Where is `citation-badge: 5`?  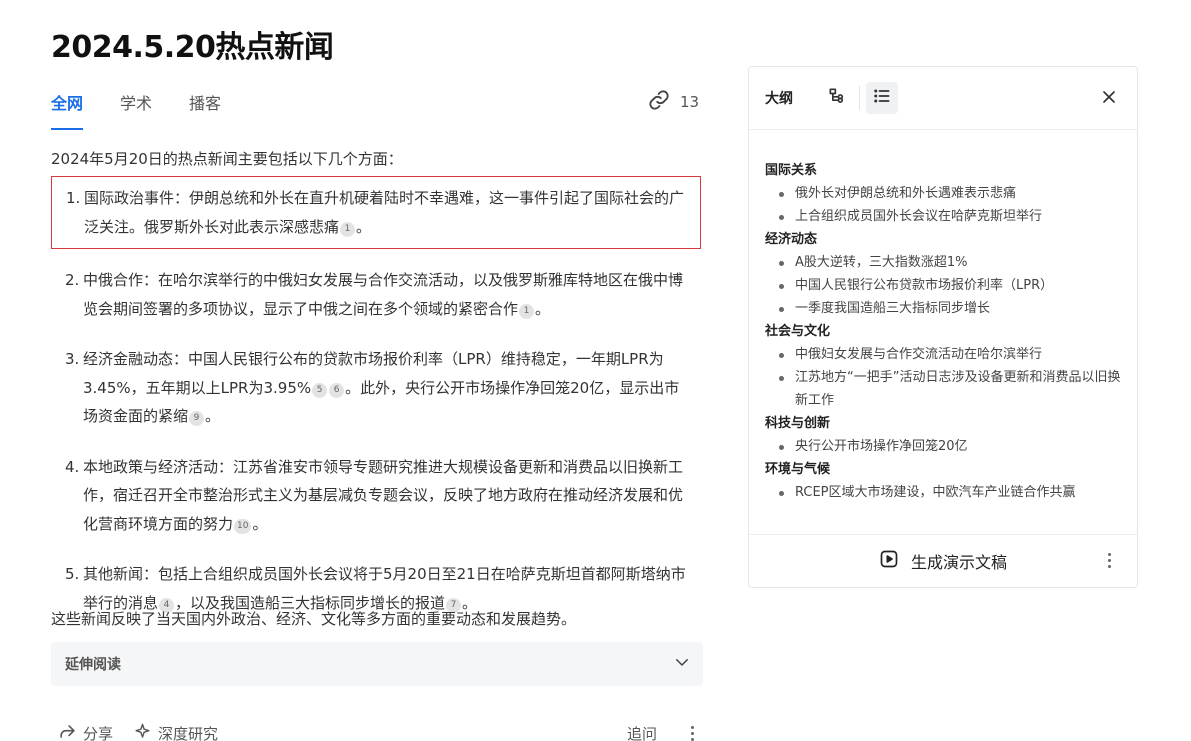 citation-badge: 5 is located at coordinates (320, 390).